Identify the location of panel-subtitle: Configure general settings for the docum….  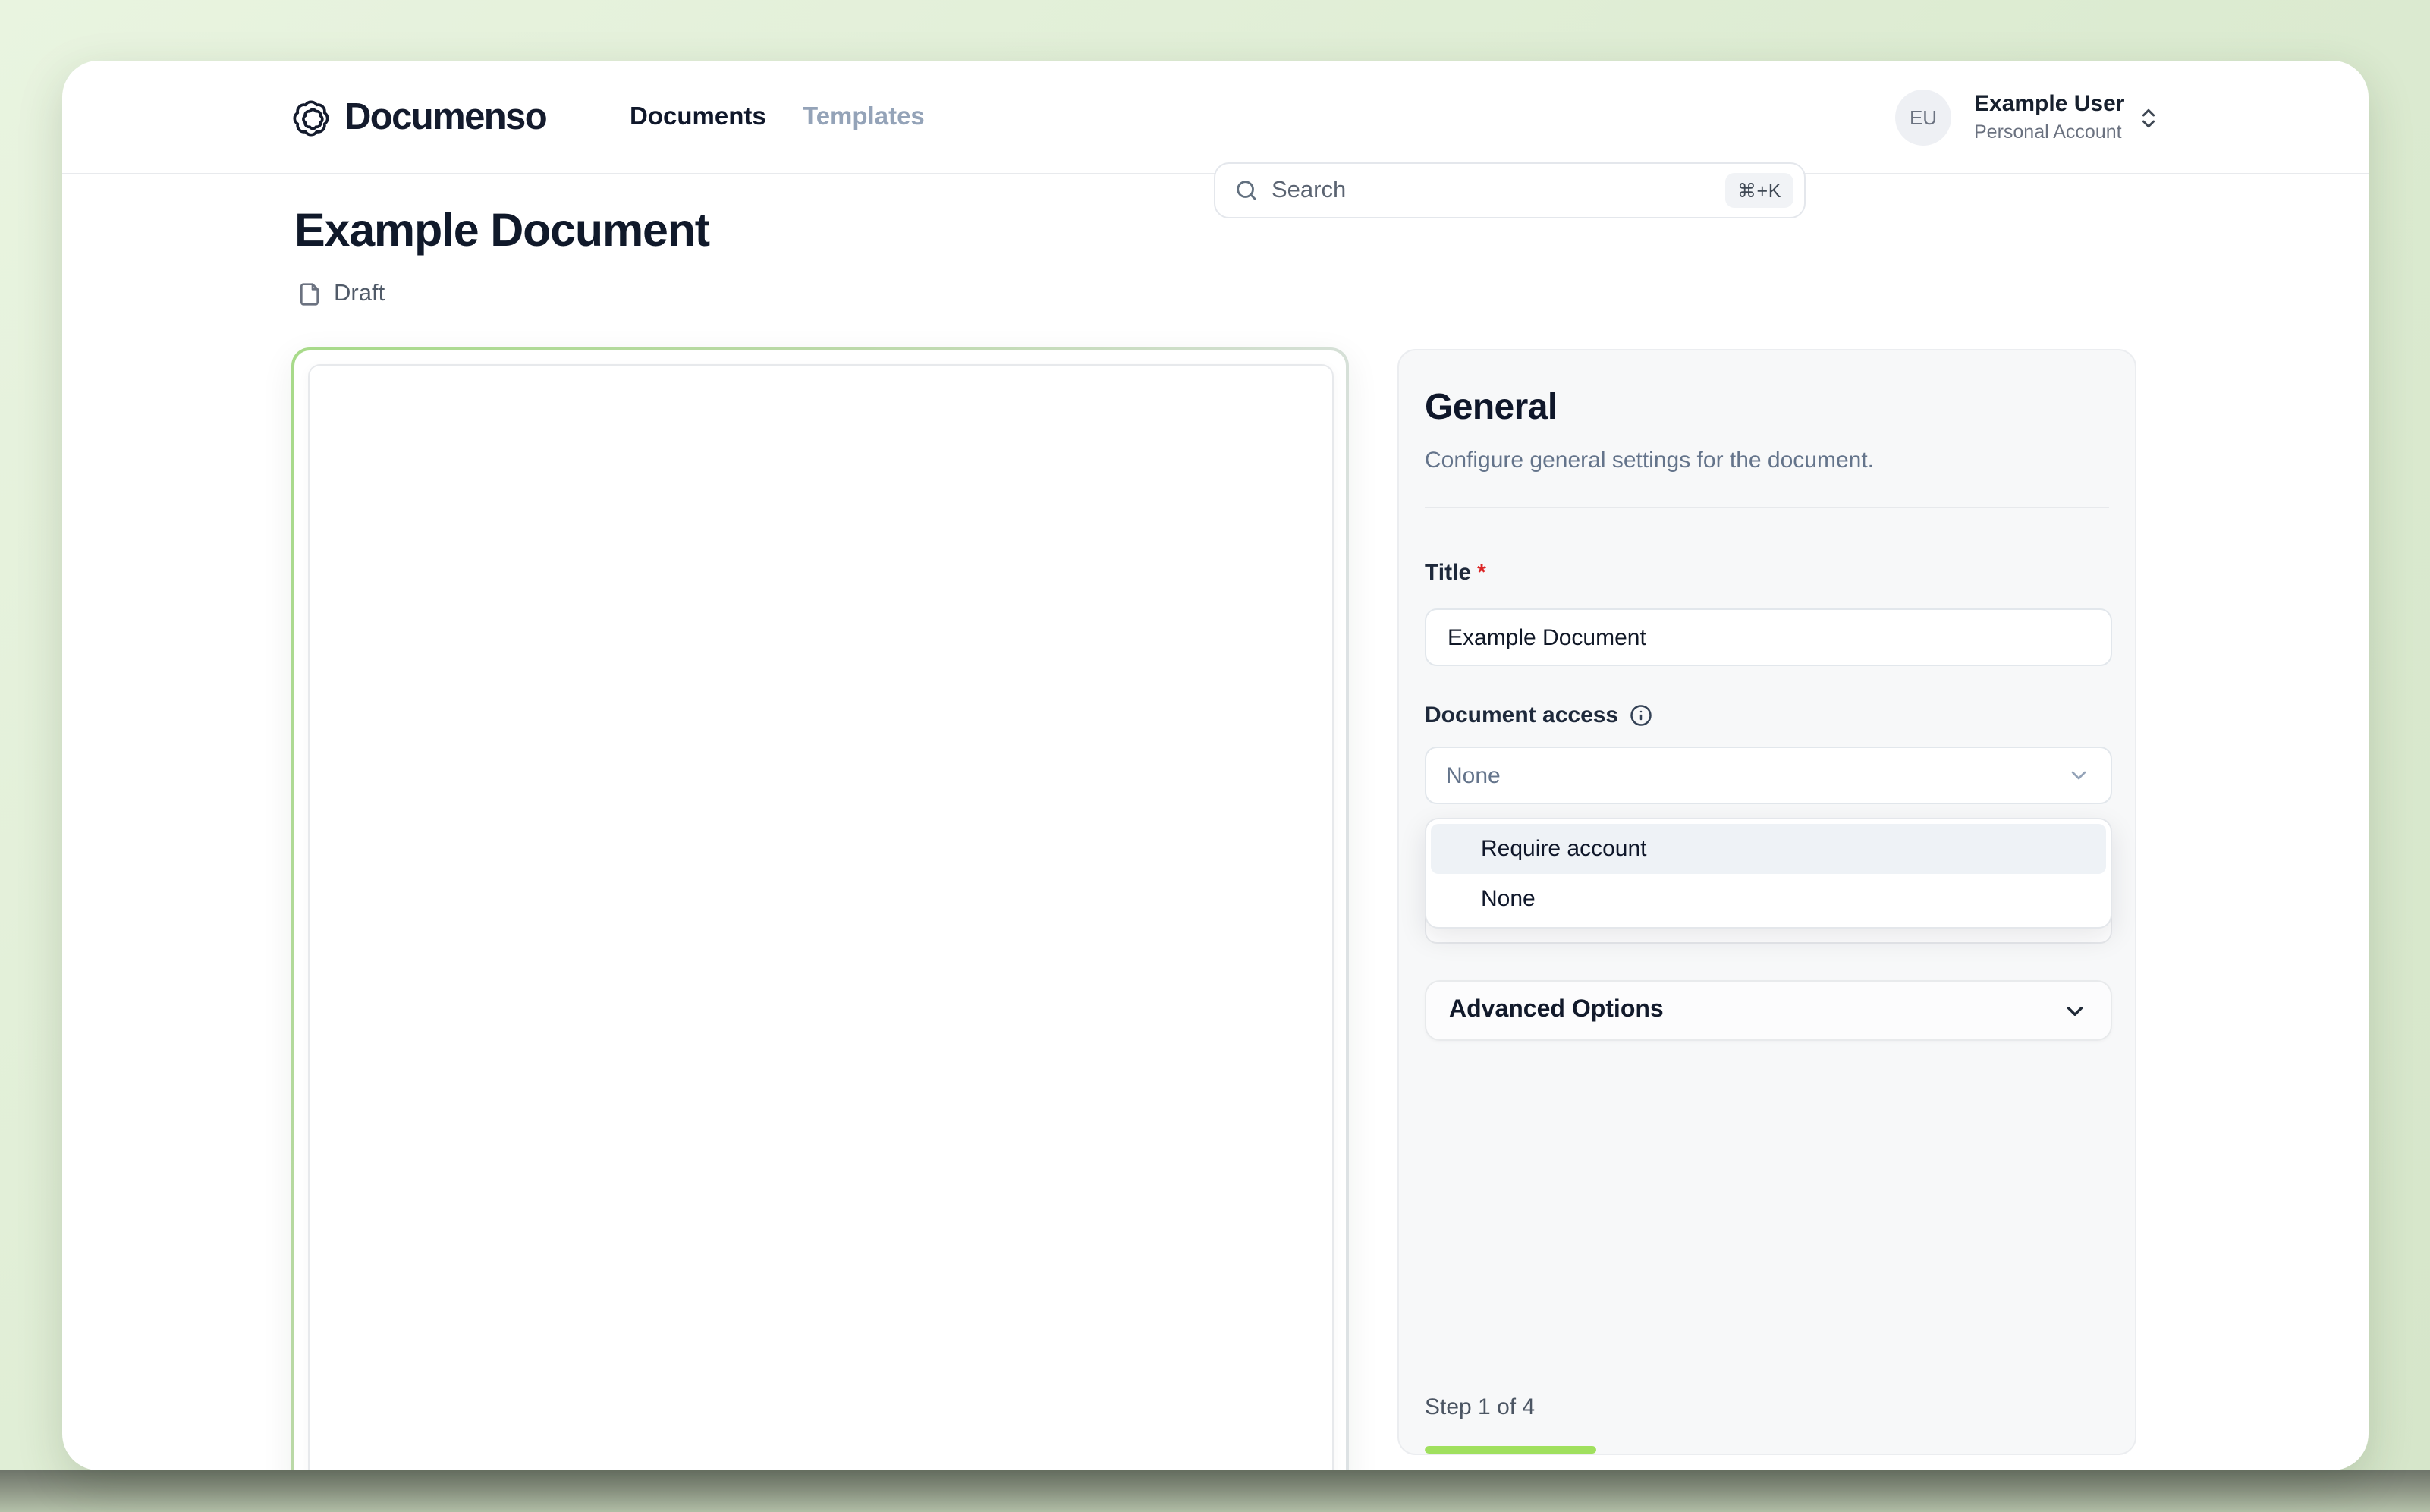
(1650, 460).